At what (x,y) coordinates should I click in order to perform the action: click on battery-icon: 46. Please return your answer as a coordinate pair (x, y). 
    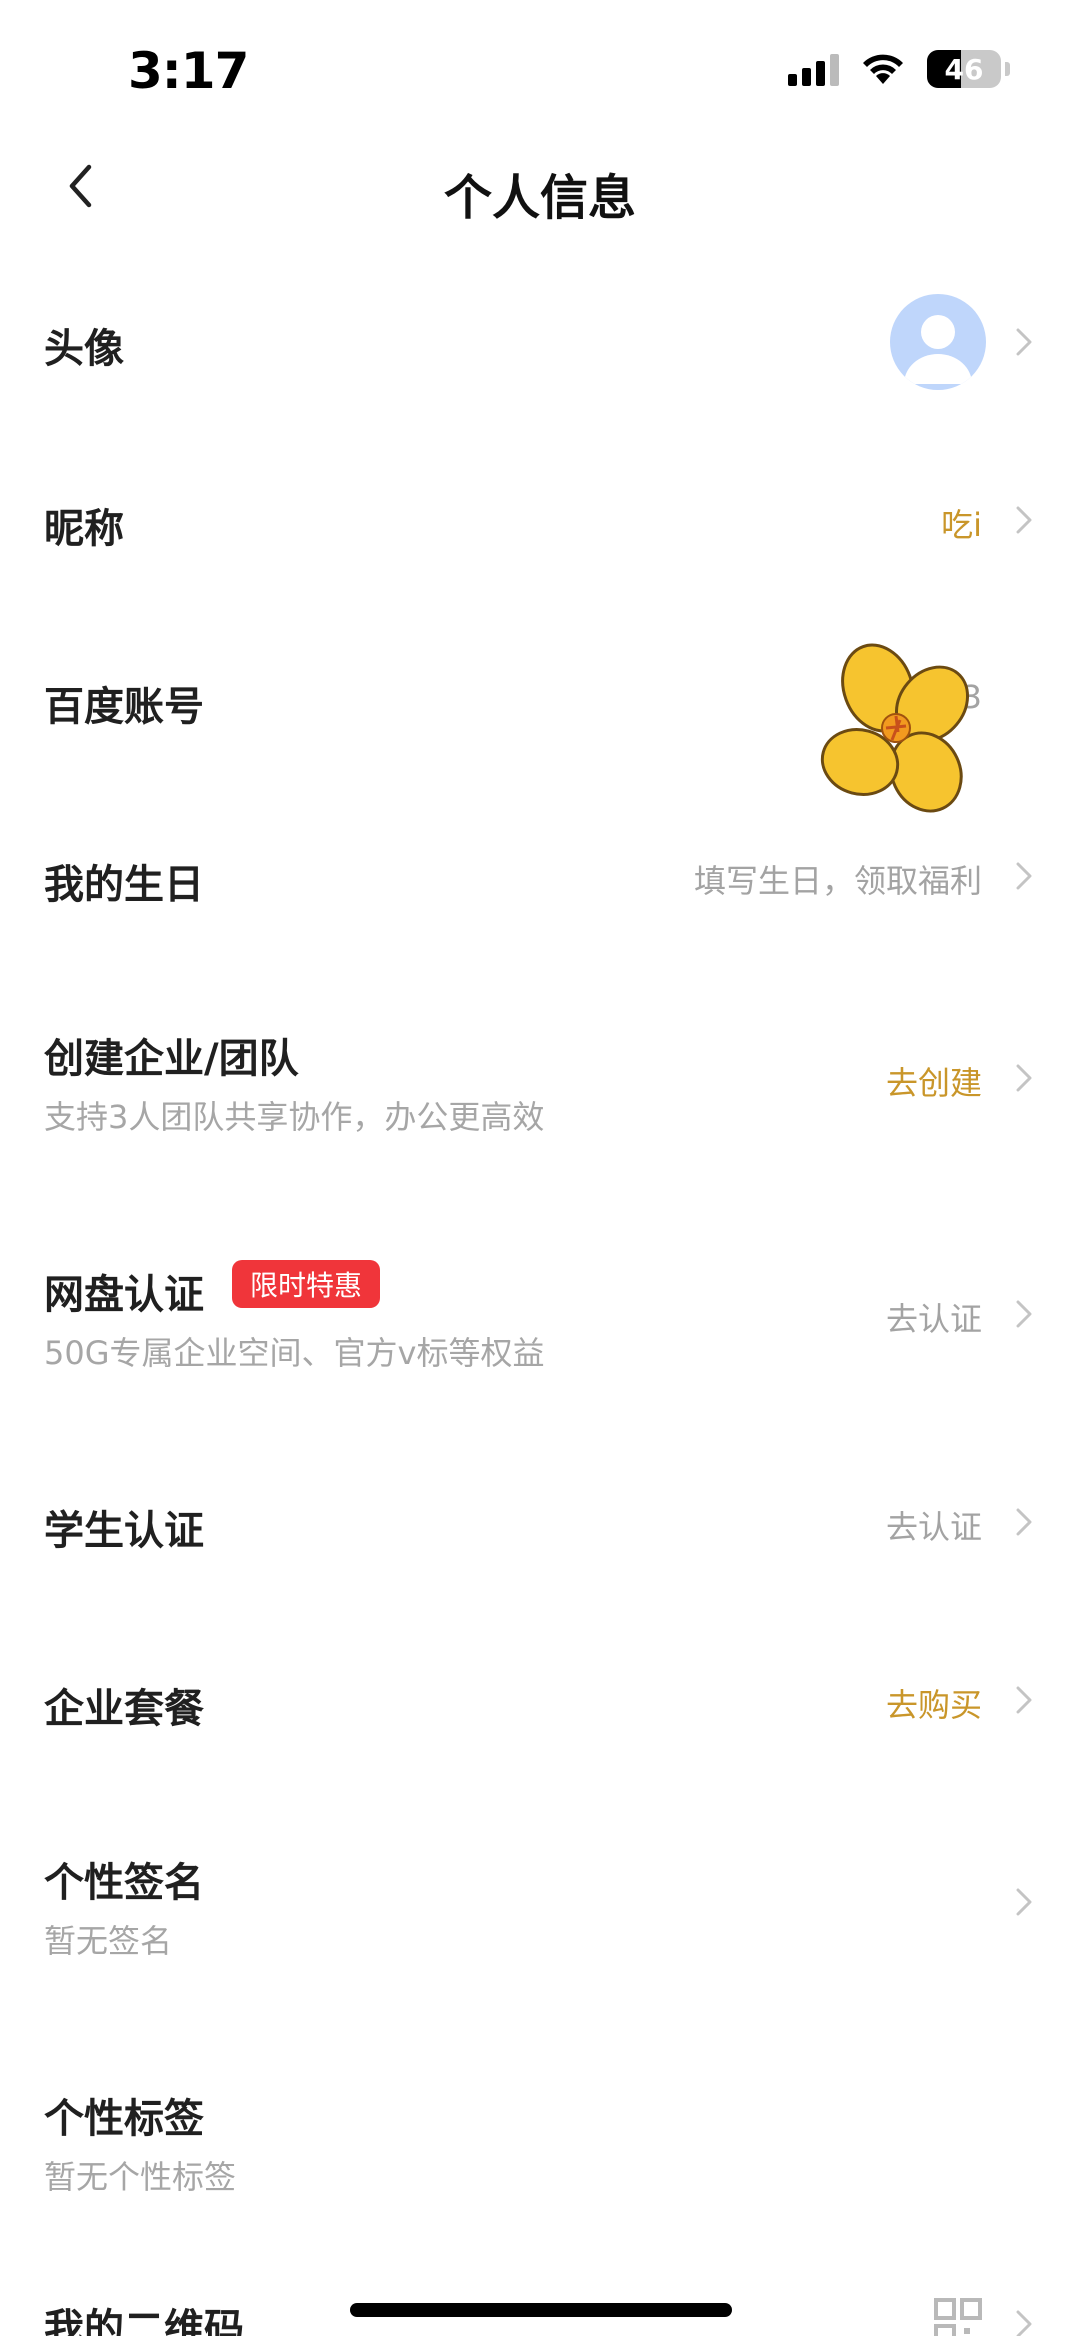
    Looking at the image, I should click on (964, 69).